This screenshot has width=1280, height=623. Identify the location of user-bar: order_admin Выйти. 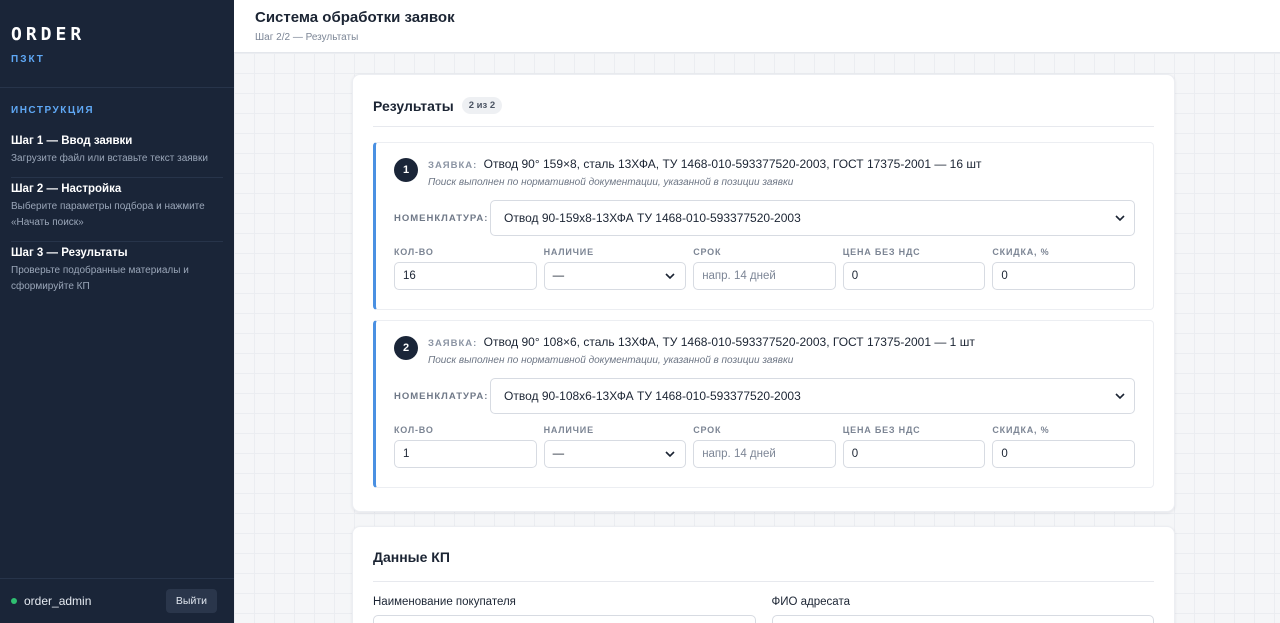
(117, 600).